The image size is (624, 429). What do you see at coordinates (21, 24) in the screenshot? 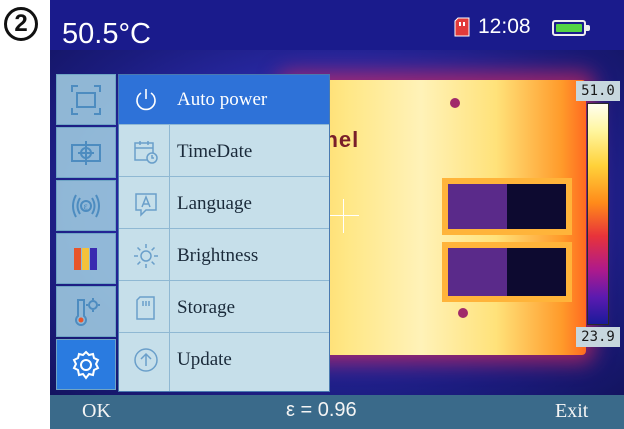
I see `step-number-badge: 2` at bounding box center [21, 24].